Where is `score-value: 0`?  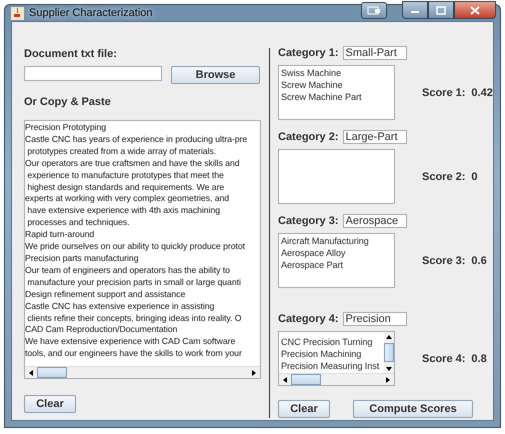
score-value: 0 is located at coordinates (474, 176).